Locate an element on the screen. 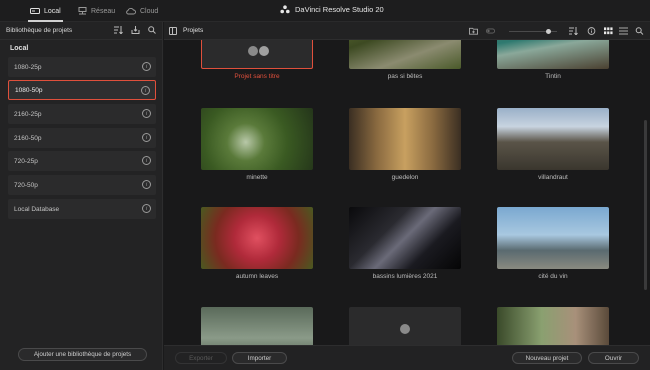 Image resolution: width=650 pixels, height=370 pixels. library-item-label: 720-50p is located at coordinates (26, 185).